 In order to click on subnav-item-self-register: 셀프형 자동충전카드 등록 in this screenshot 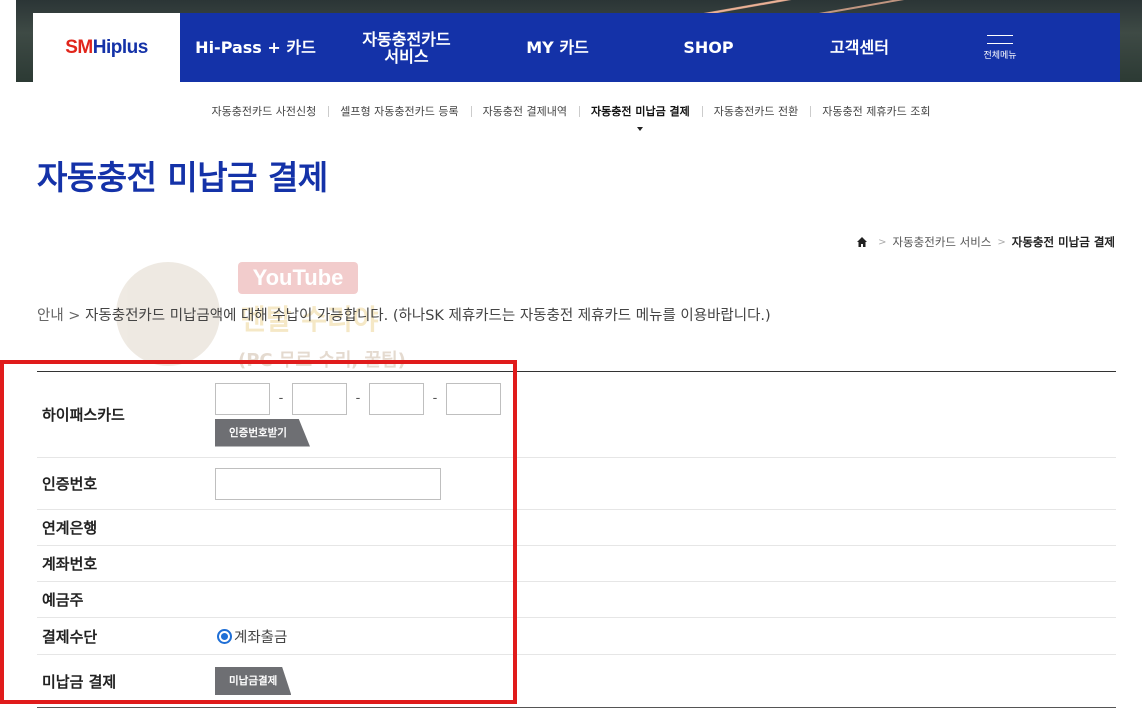, I will do `click(399, 111)`.